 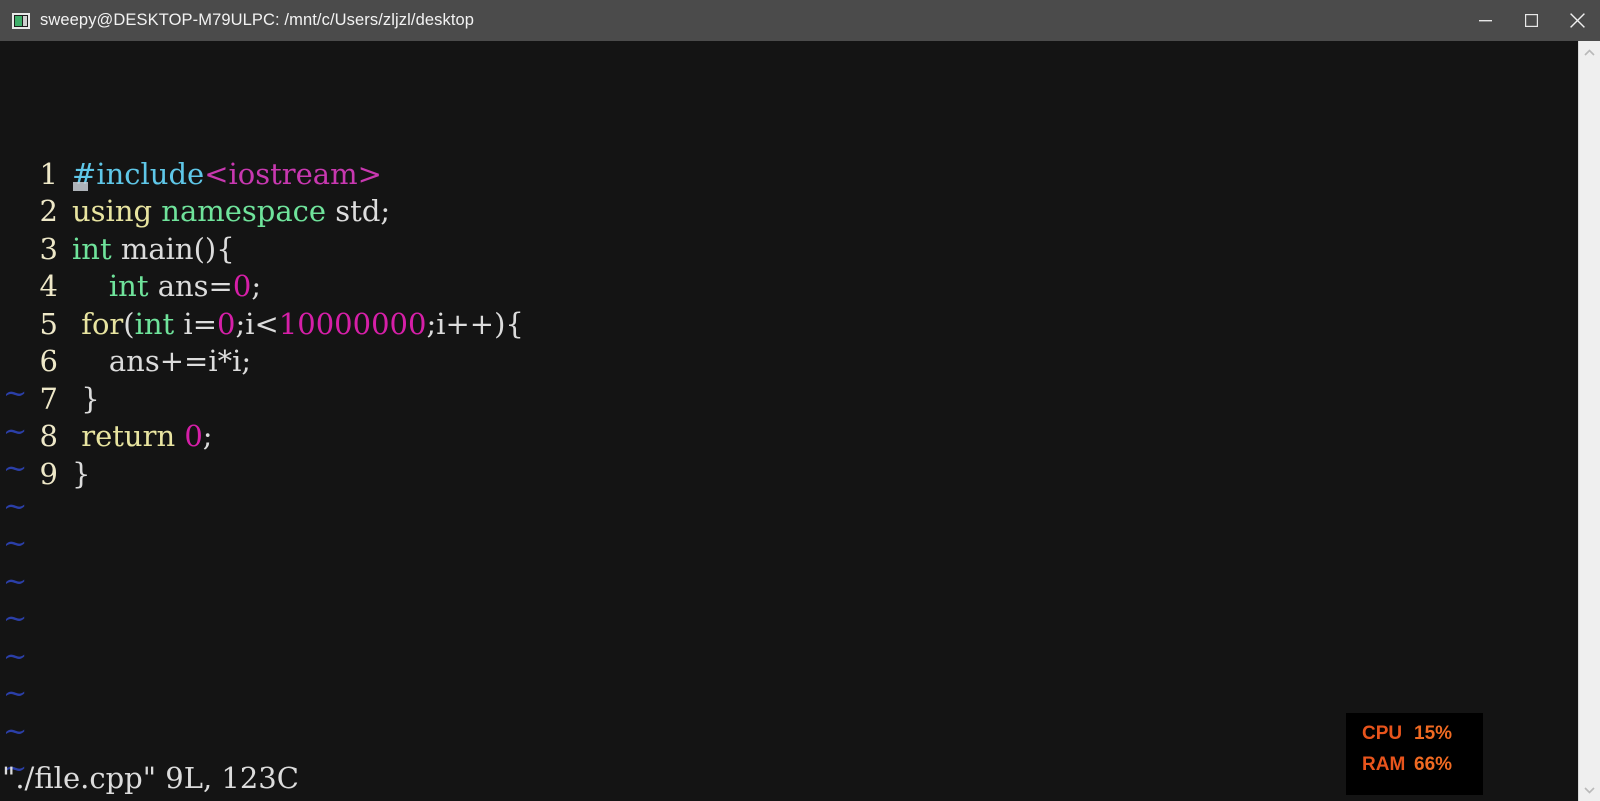 I want to click on code-token: return, so click(x=128, y=436).